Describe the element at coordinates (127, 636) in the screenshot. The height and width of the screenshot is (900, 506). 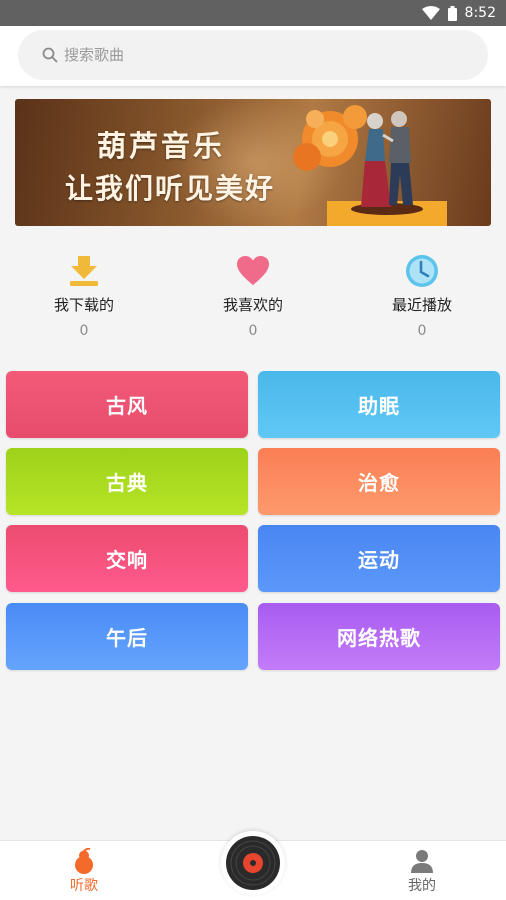
I see `genre-button-wuhou: 午后` at that location.